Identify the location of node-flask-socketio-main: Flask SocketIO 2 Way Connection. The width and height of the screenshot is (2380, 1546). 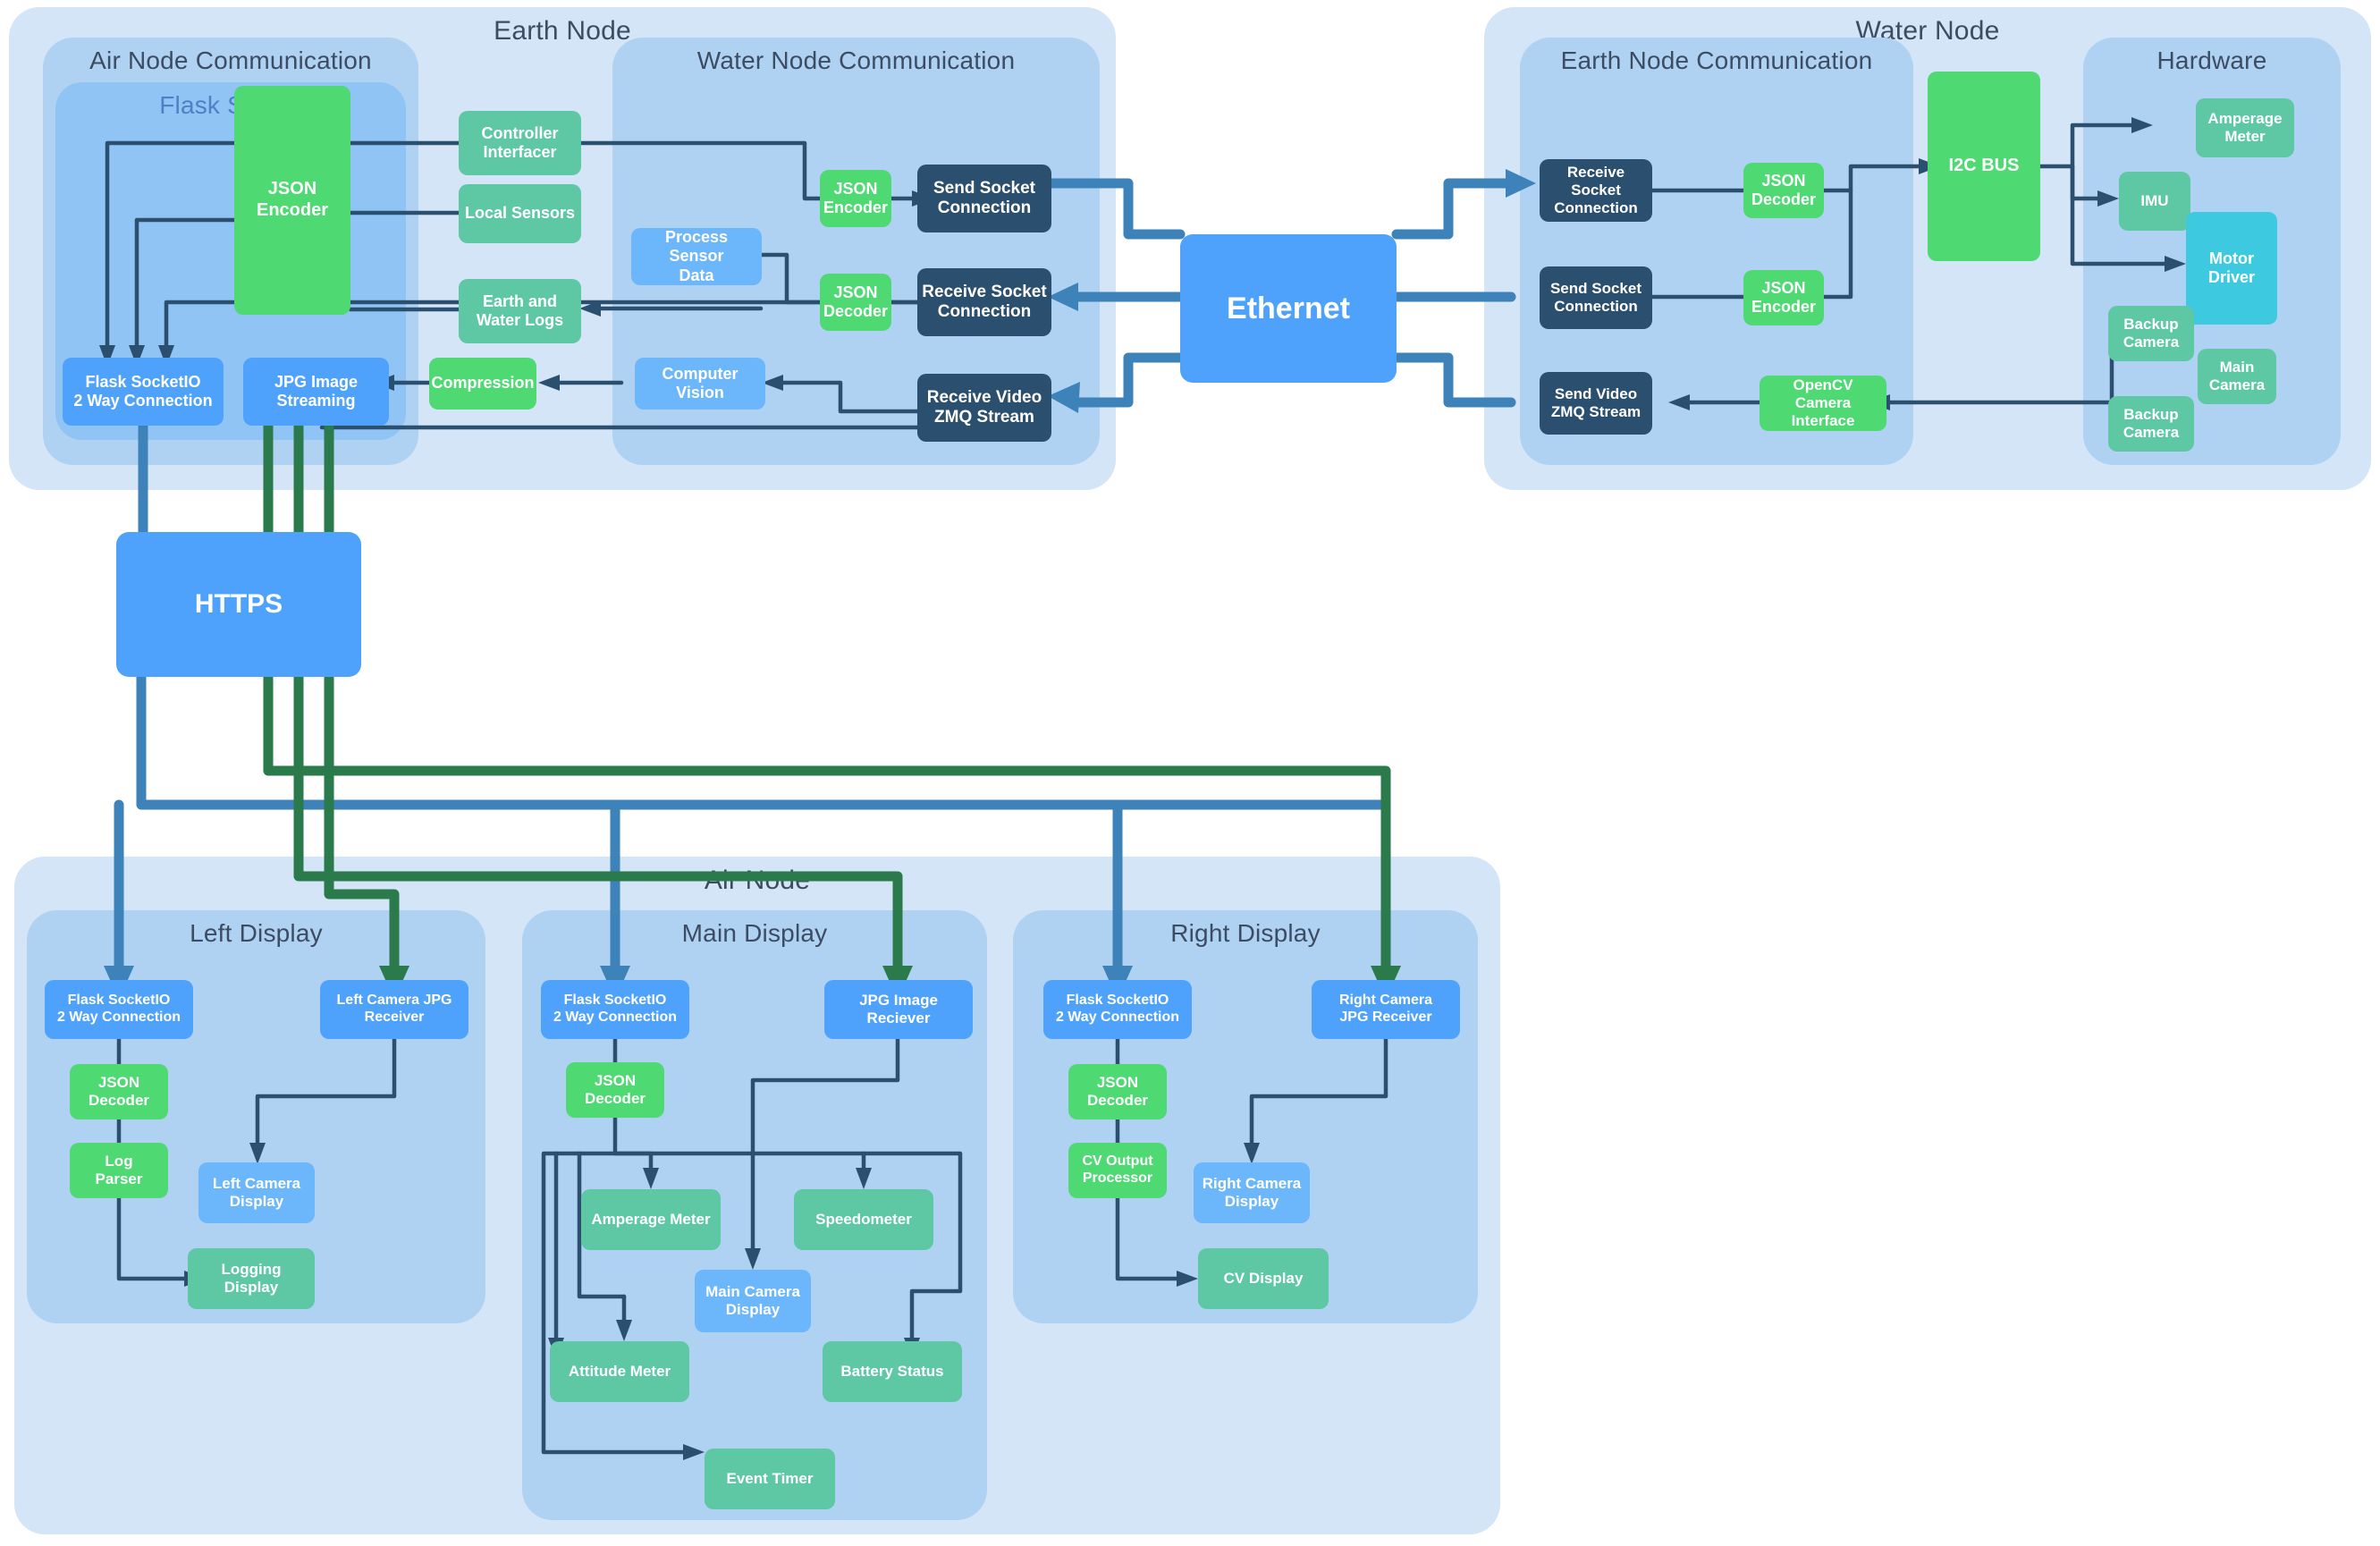
(615, 1009).